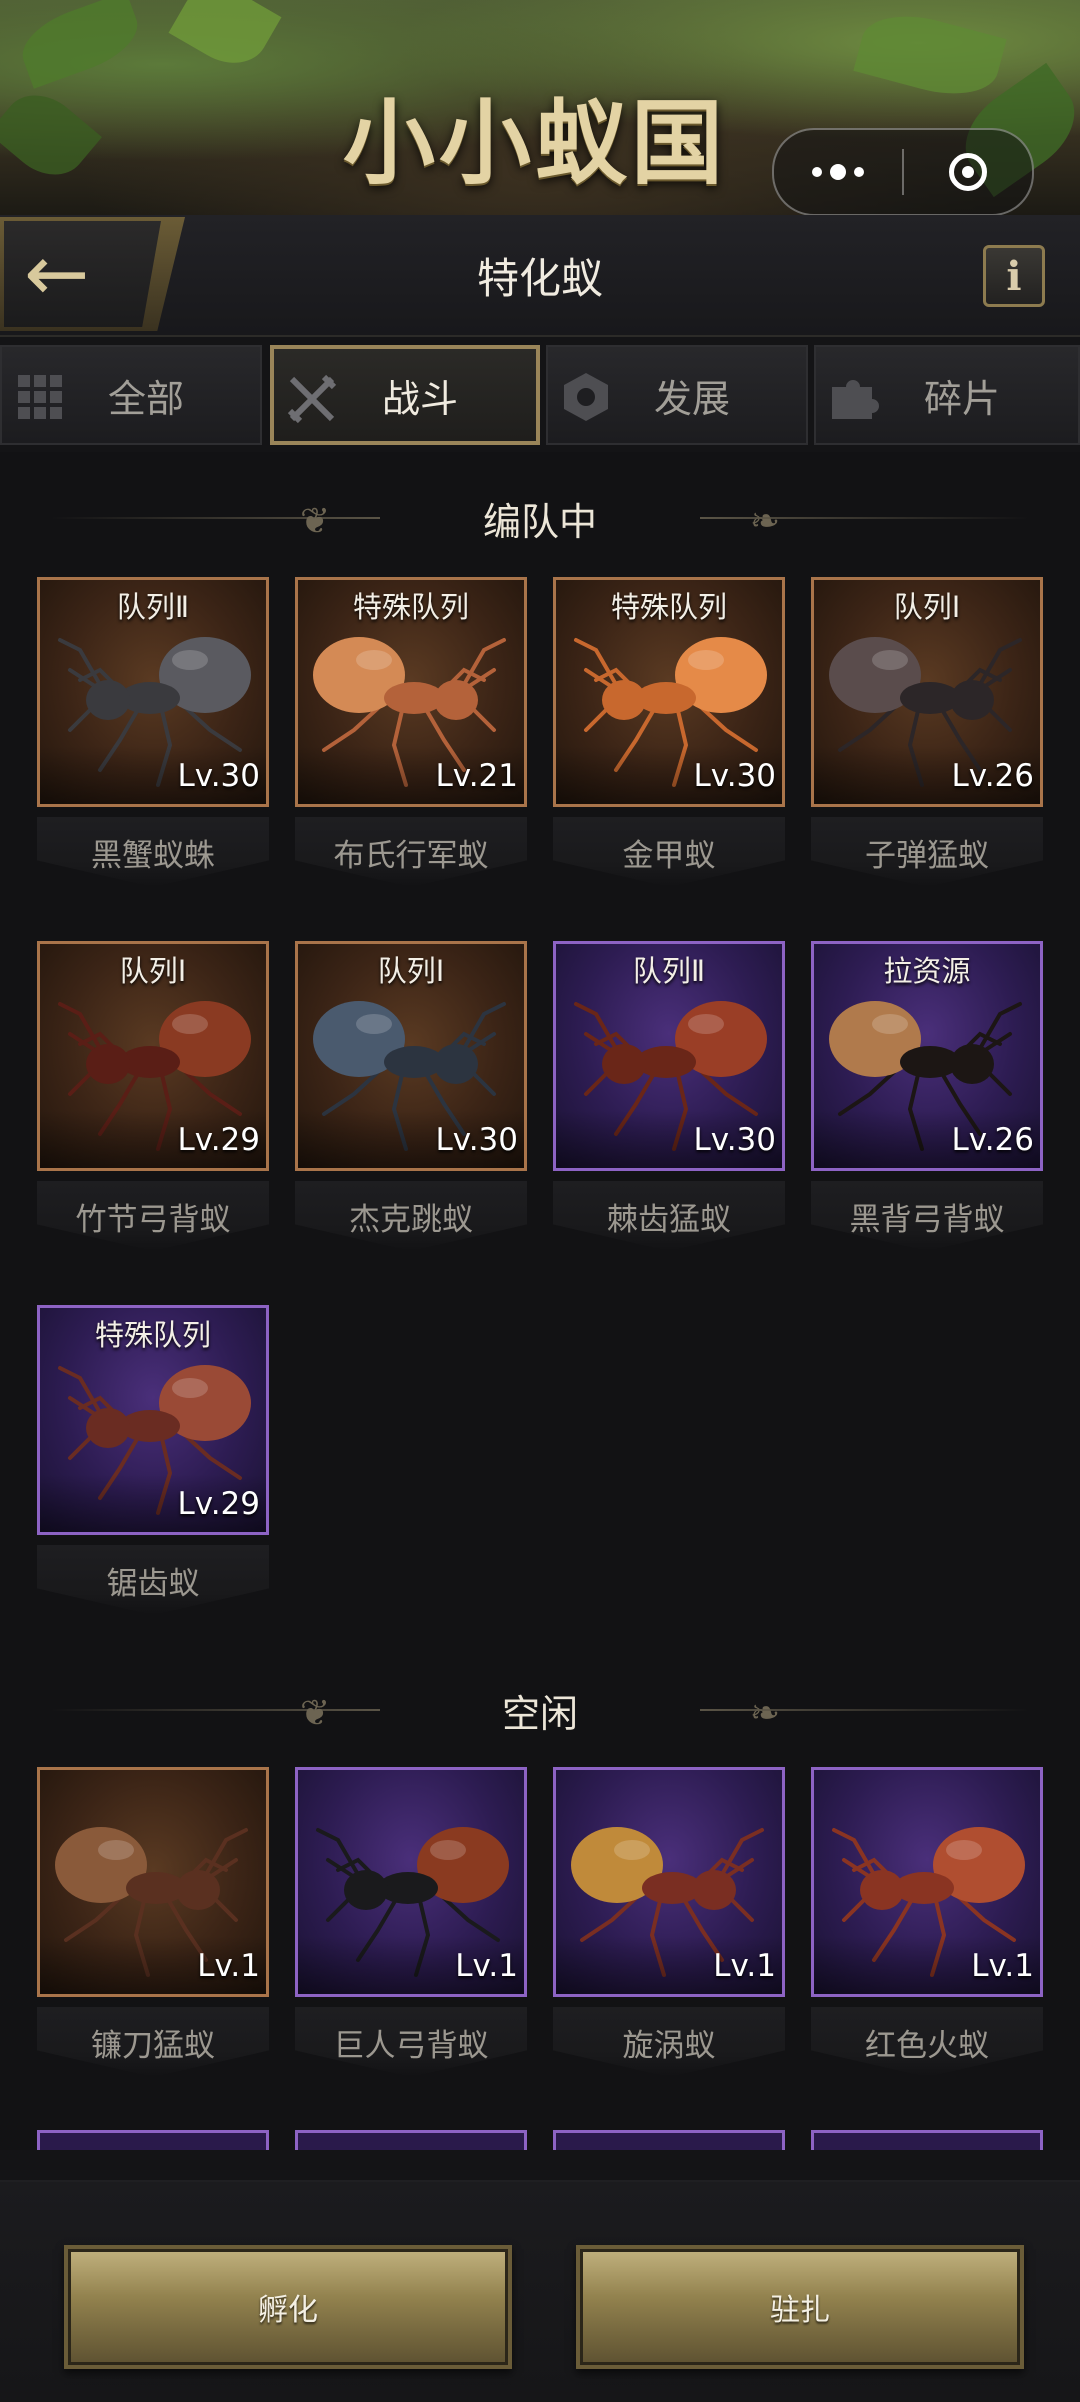  I want to click on ant-name: 黑背弓背蚁, so click(927, 1216).